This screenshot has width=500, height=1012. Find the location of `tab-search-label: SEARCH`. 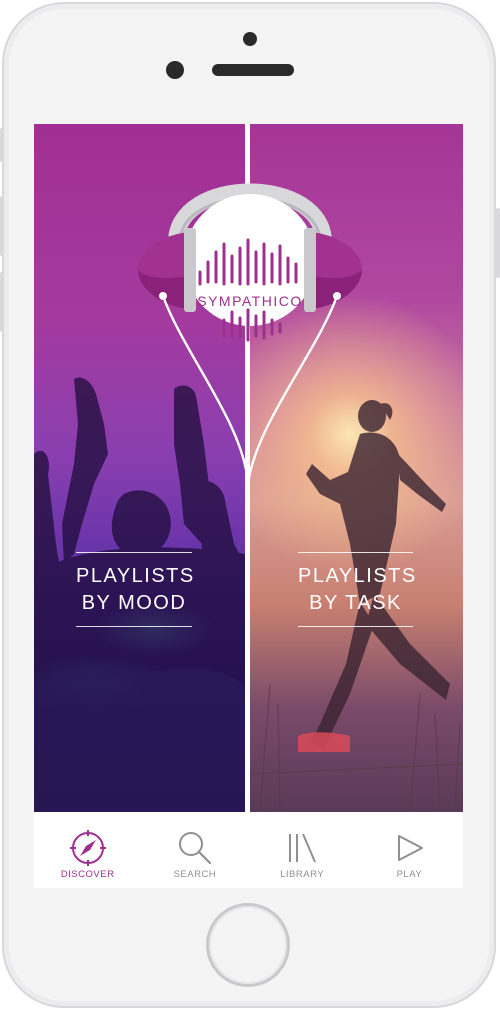

tab-search-label: SEARCH is located at coordinates (195, 874).